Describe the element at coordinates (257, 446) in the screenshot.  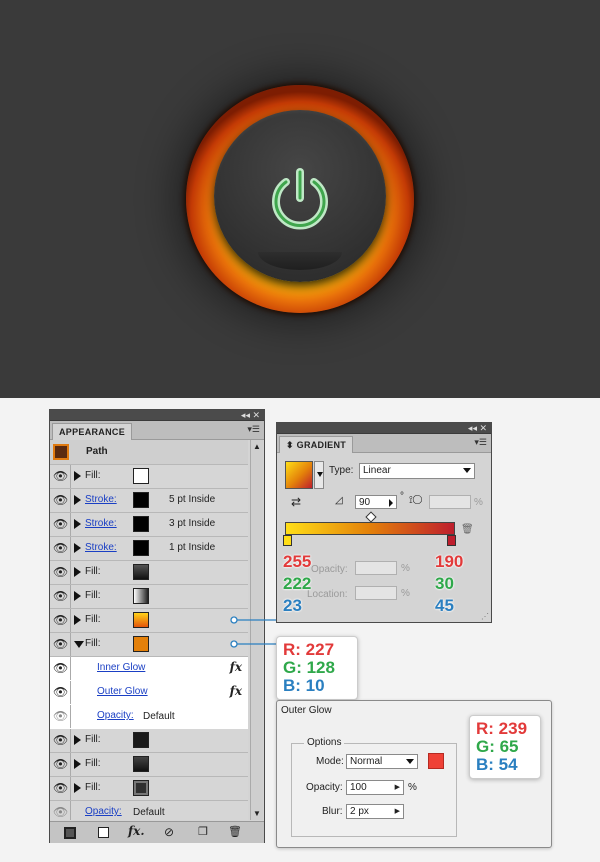
I see `scroll-up-icon: ▲` at that location.